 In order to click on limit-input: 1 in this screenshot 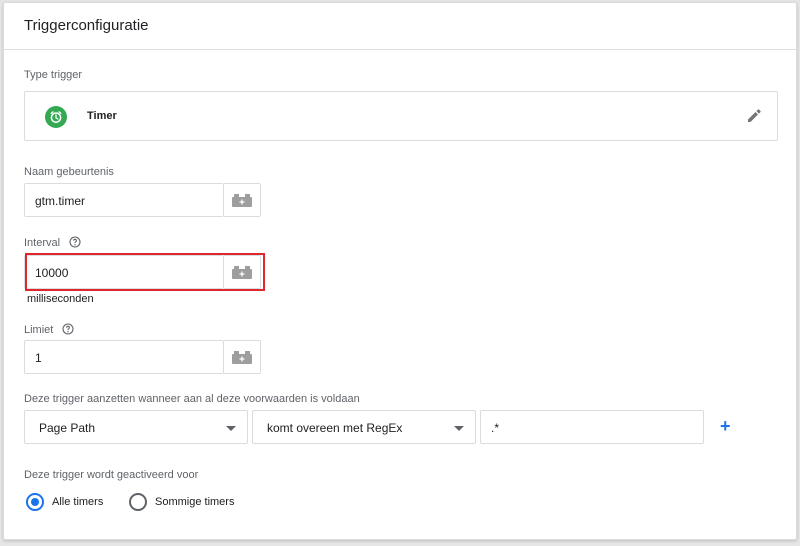, I will do `click(124, 357)`.